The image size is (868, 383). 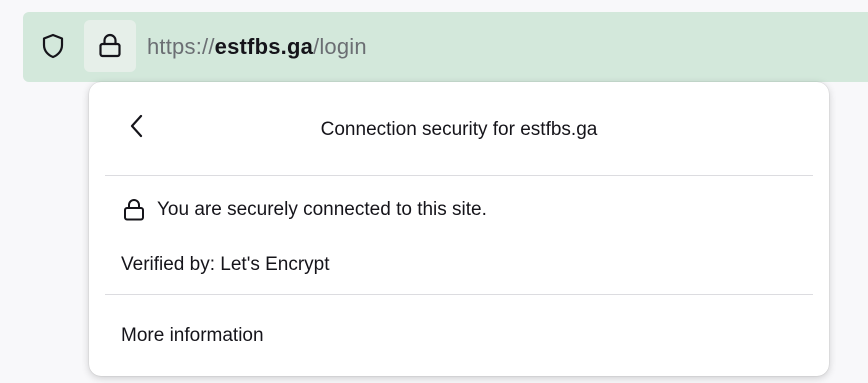 I want to click on site-security-button, so click(x=110, y=46).